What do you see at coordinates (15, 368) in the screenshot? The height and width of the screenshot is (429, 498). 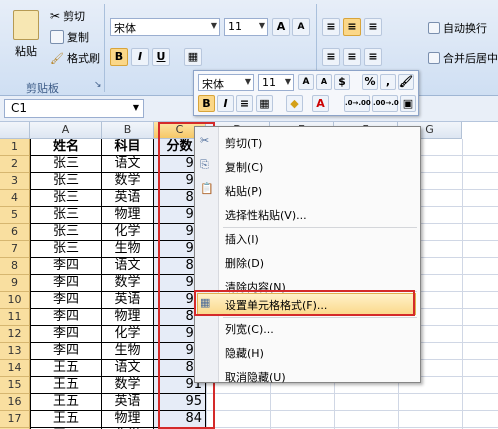 I see `row-header: 14` at bounding box center [15, 368].